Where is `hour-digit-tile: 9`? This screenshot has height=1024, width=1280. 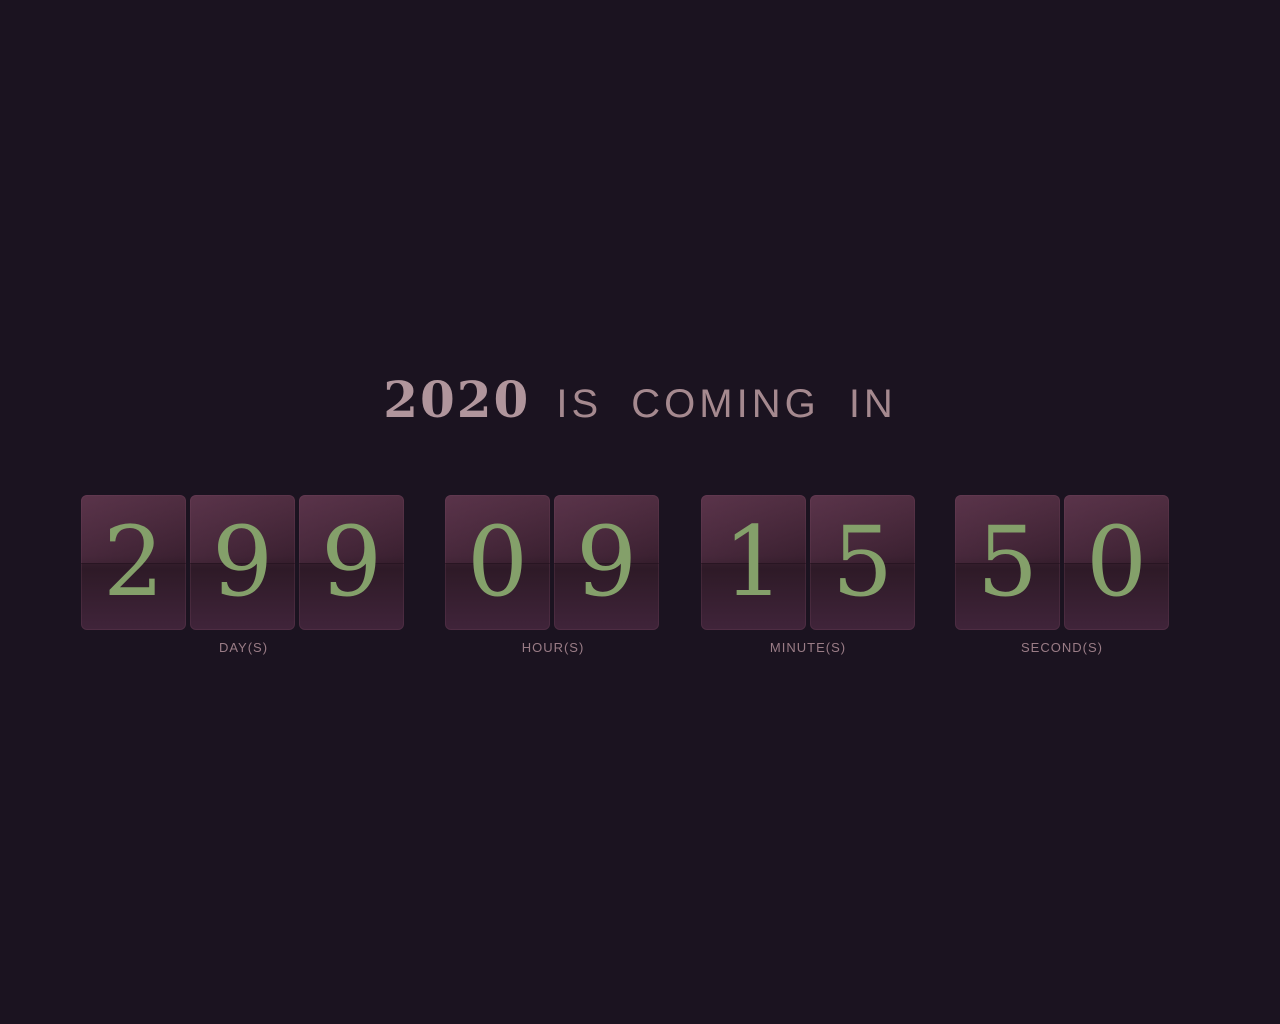
hour-digit-tile: 9 is located at coordinates (606, 562).